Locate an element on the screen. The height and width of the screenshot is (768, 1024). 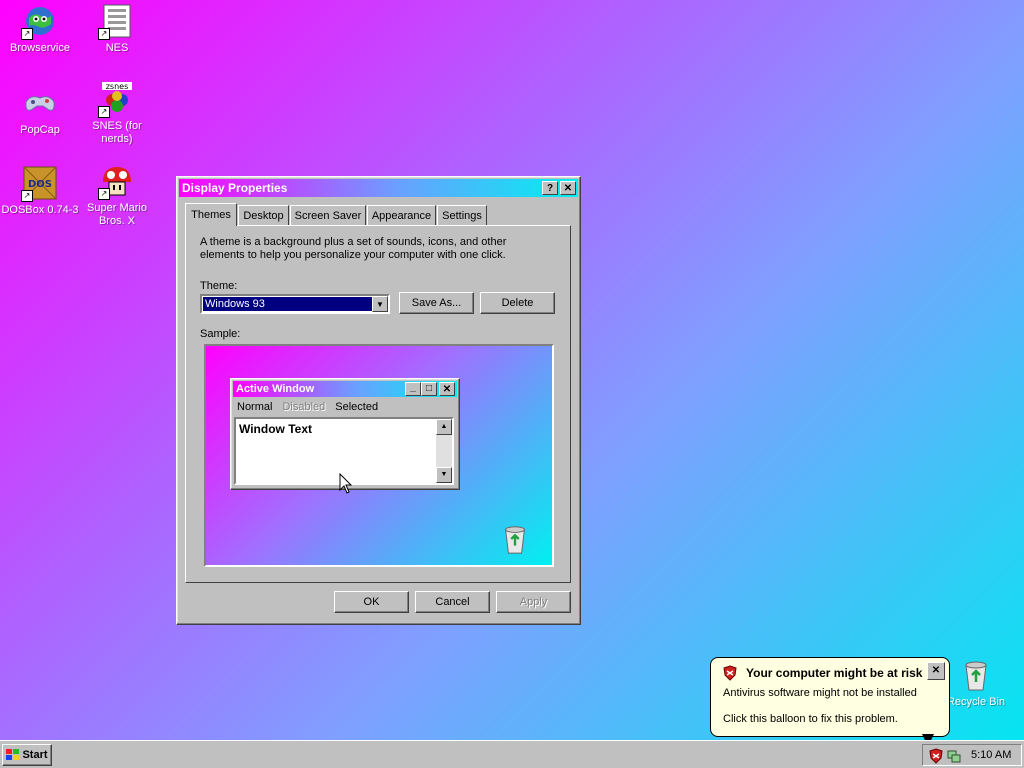
system-tray: 5:10 AM is located at coordinates (972, 755).